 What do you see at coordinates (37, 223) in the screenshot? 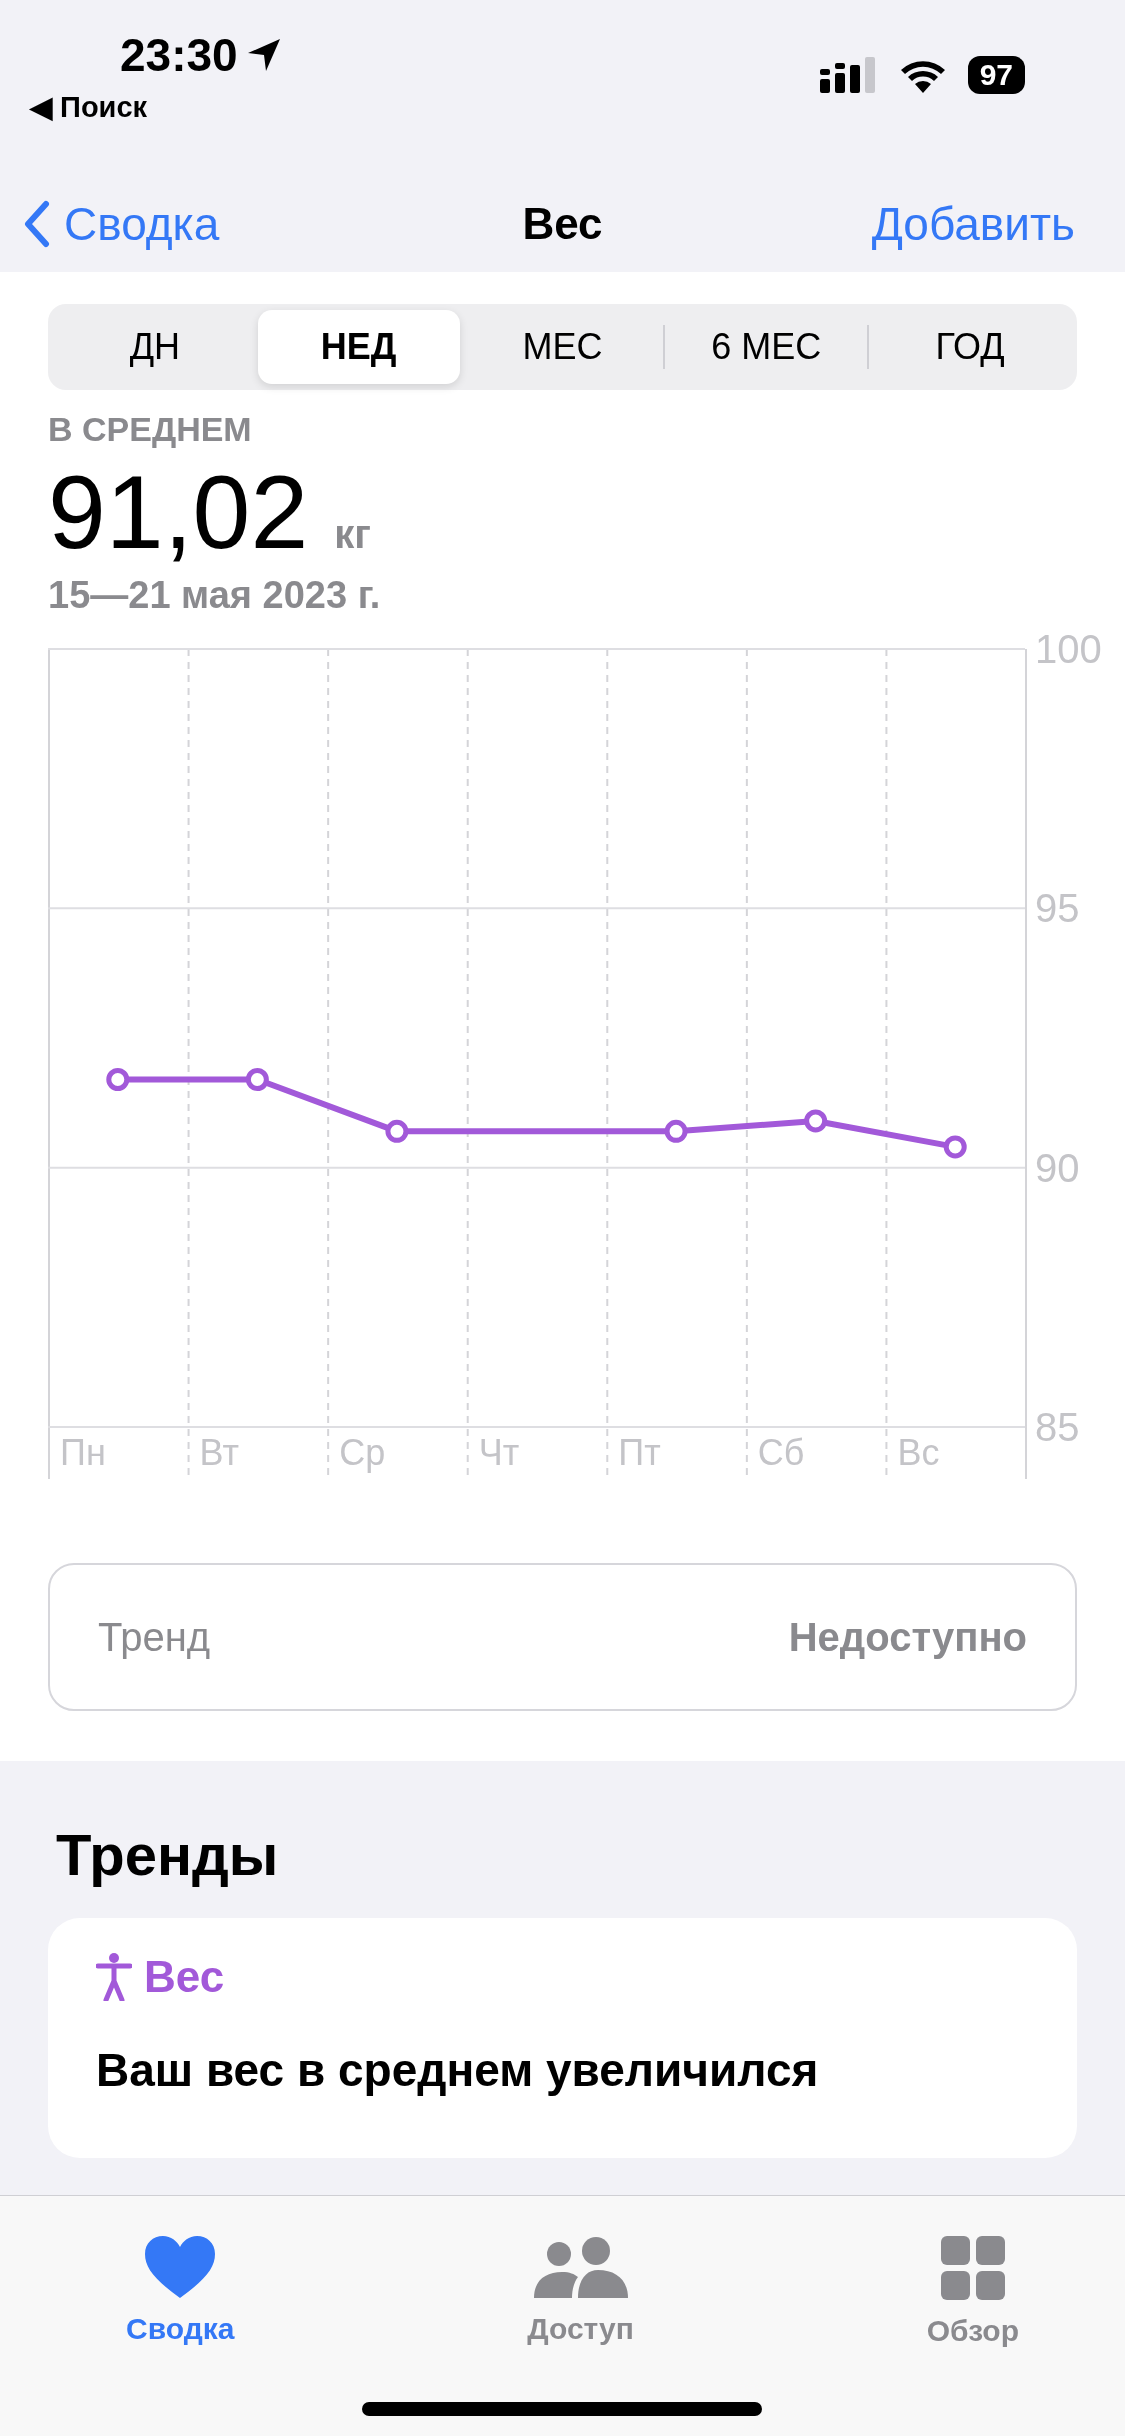
I see `chevron-left-icon` at bounding box center [37, 223].